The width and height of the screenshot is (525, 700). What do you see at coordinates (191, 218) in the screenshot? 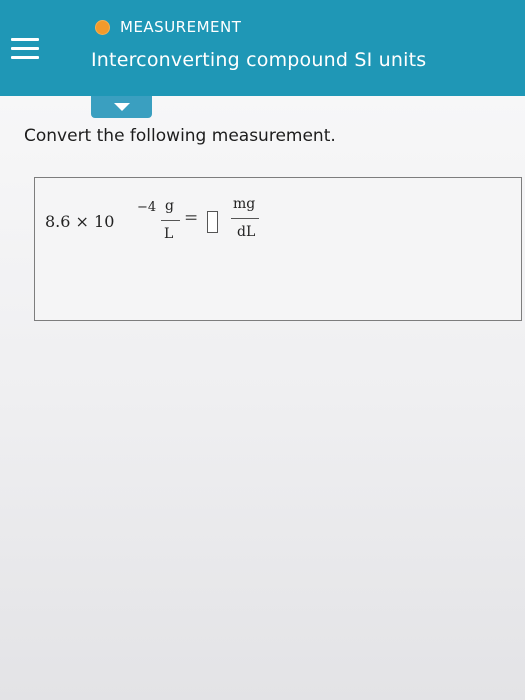
I see `equals-sign: =` at bounding box center [191, 218].